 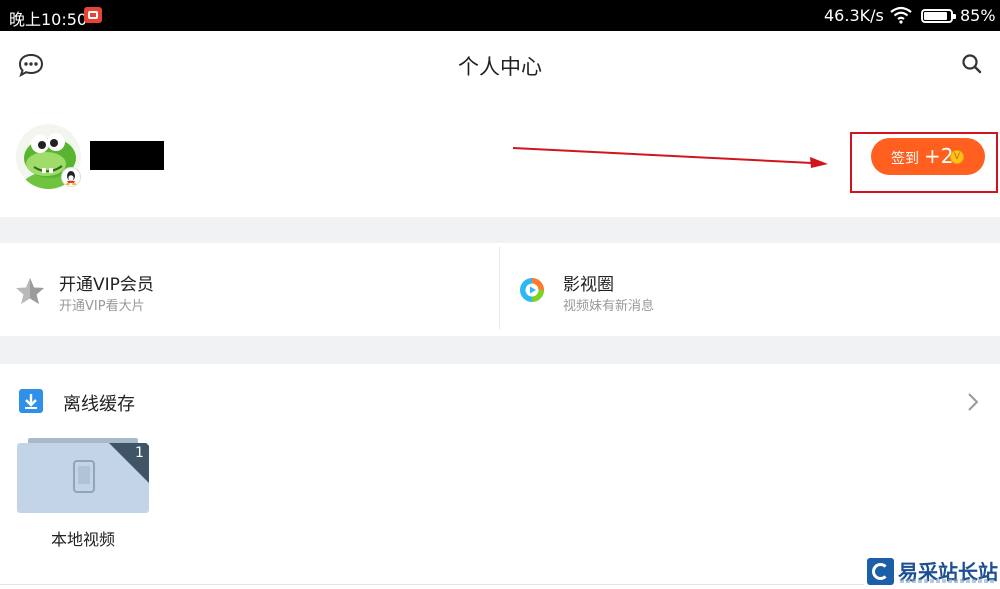 What do you see at coordinates (948, 581) in the screenshot?
I see `watermark-url-stripe` at bounding box center [948, 581].